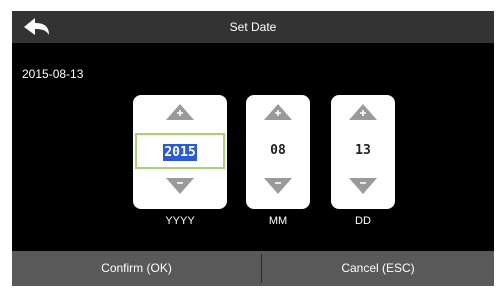  Describe the element at coordinates (278, 221) in the screenshot. I see `month-label: MM` at that location.